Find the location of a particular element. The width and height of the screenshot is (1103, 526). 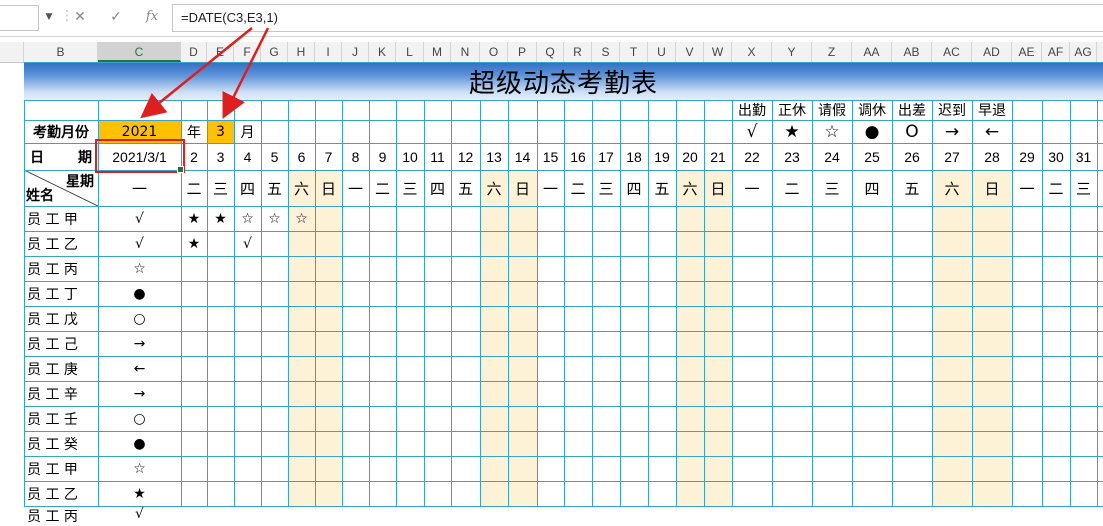

legend-symbol: ← is located at coordinates (992, 131).